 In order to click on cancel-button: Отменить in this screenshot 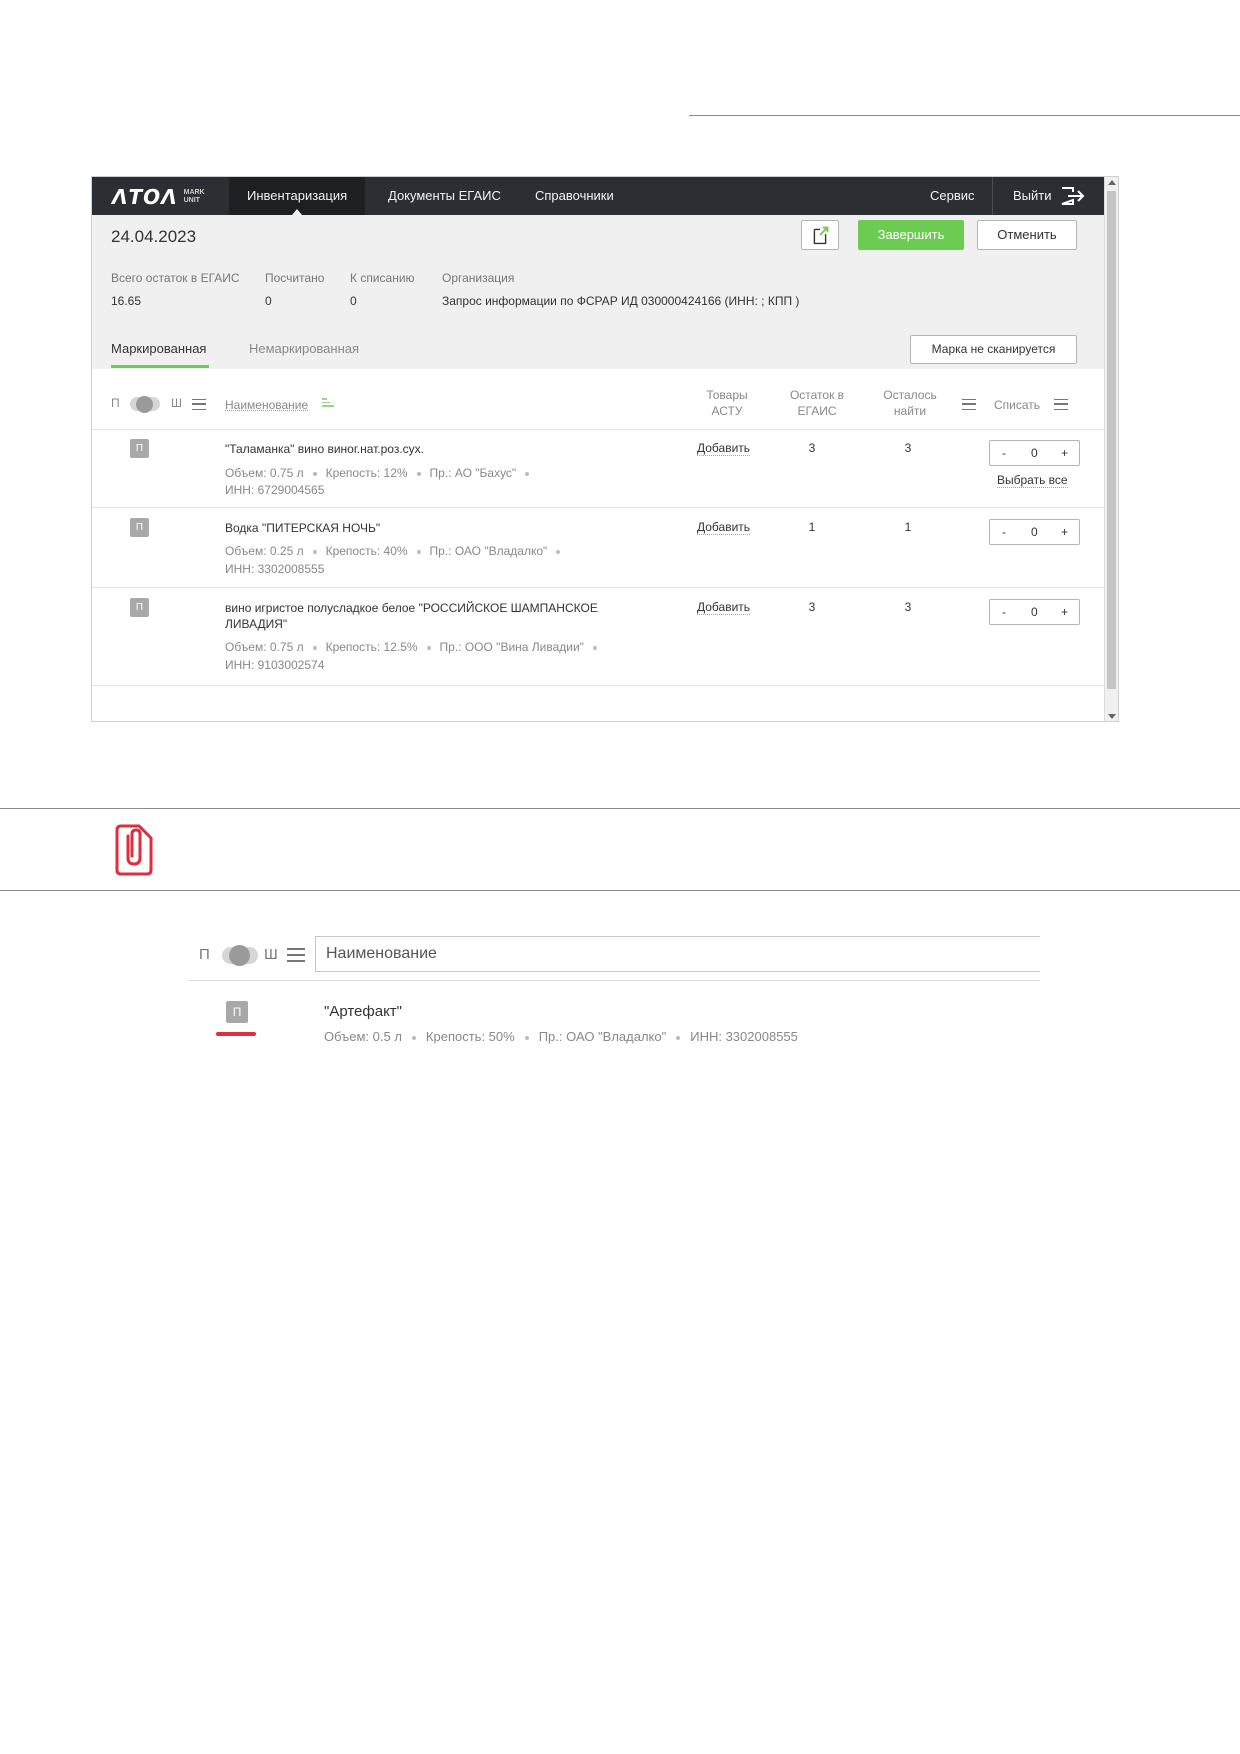, I will do `click(1027, 235)`.